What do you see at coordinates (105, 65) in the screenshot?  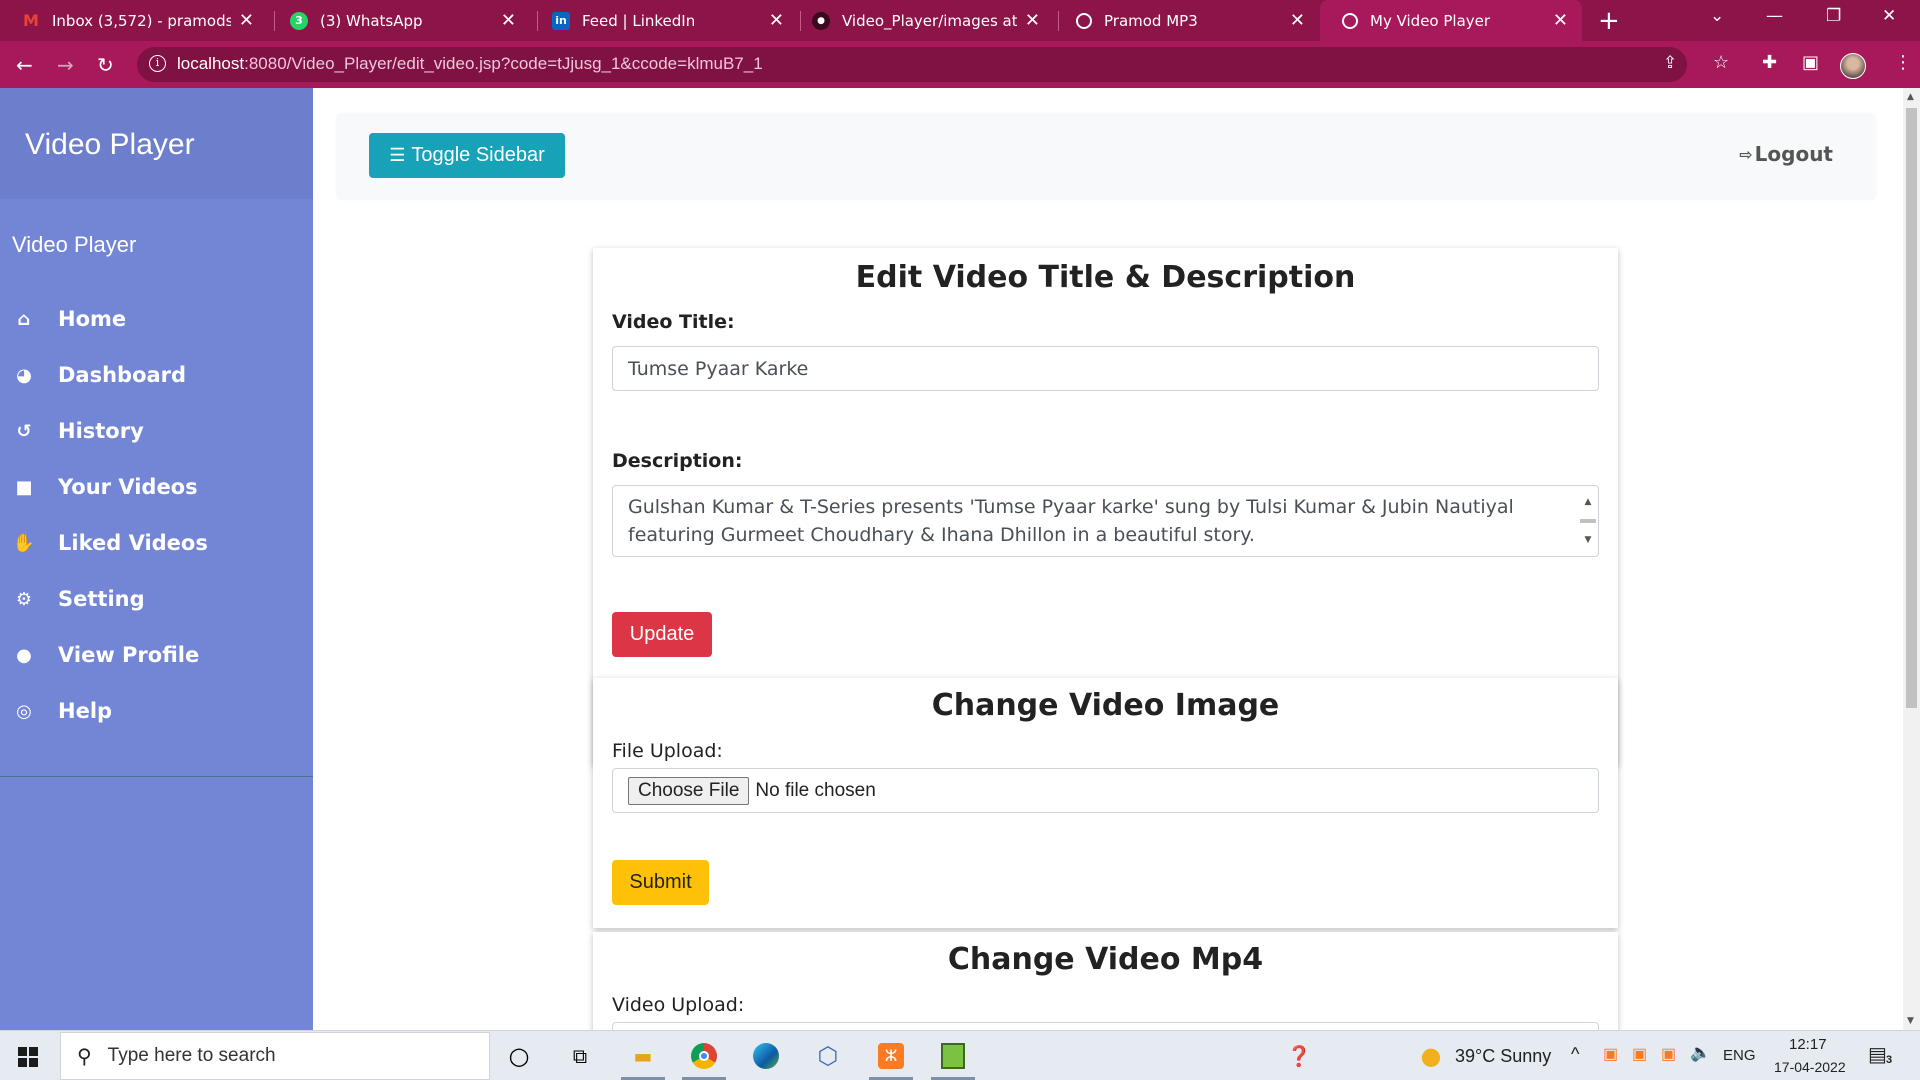 I see `reload-icon: ↻` at bounding box center [105, 65].